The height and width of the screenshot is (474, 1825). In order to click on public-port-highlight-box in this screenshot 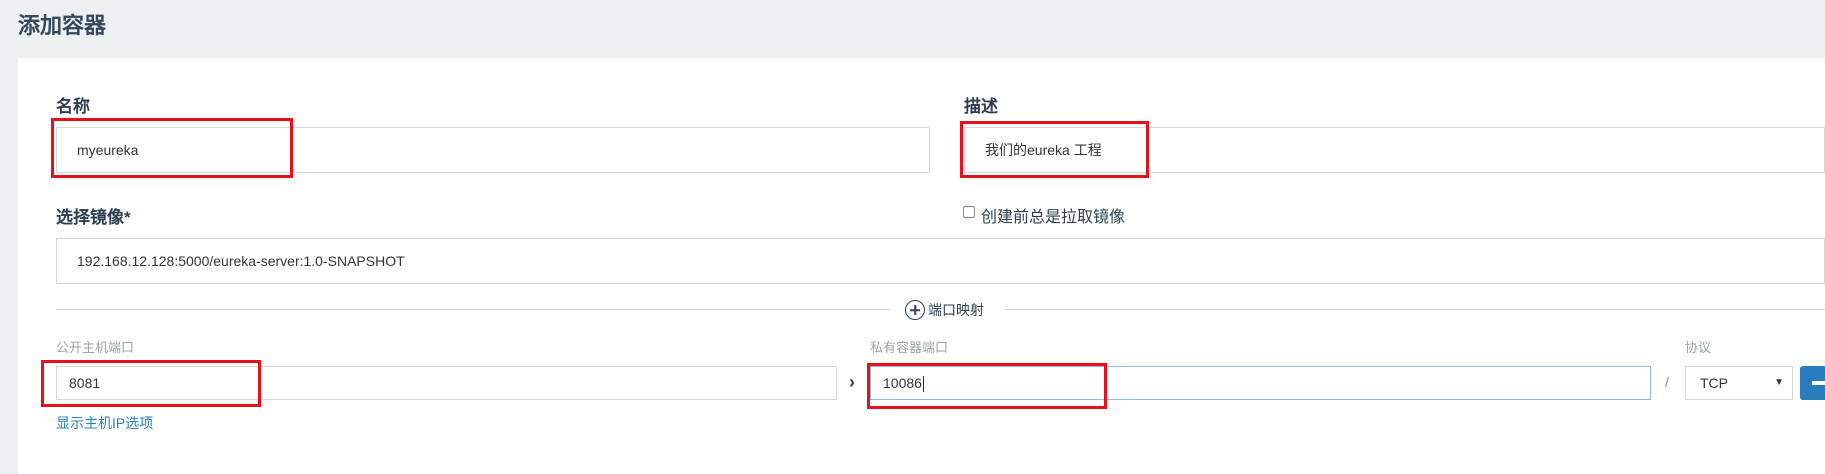, I will do `click(151, 383)`.